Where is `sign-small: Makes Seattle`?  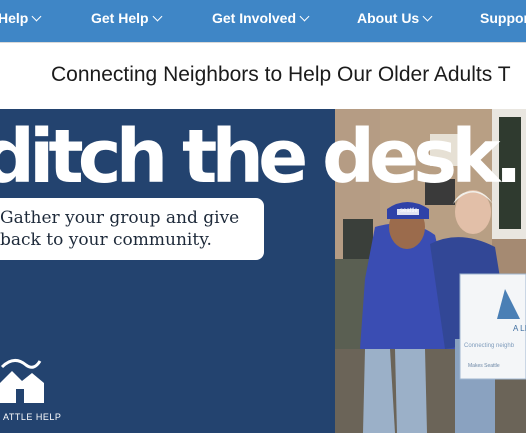
sign-small: Makes Seattle is located at coordinates (484, 366).